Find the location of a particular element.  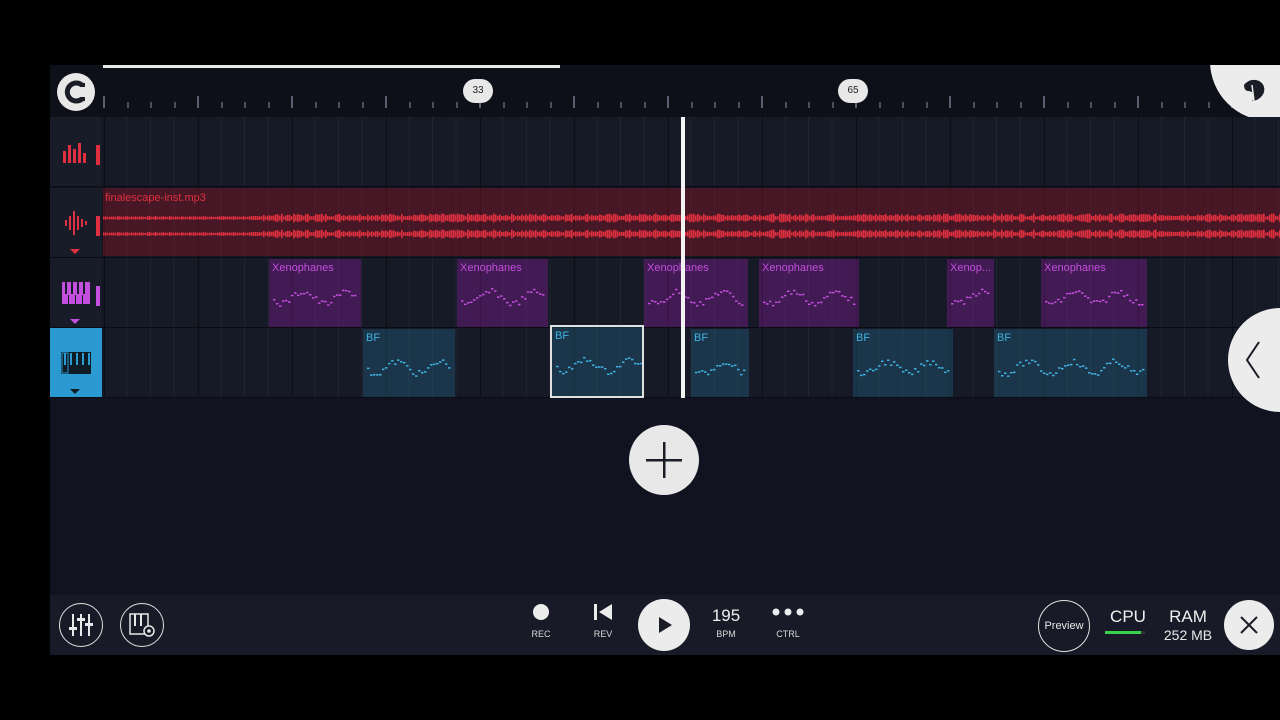

track-header-pink-keys is located at coordinates (76, 293).